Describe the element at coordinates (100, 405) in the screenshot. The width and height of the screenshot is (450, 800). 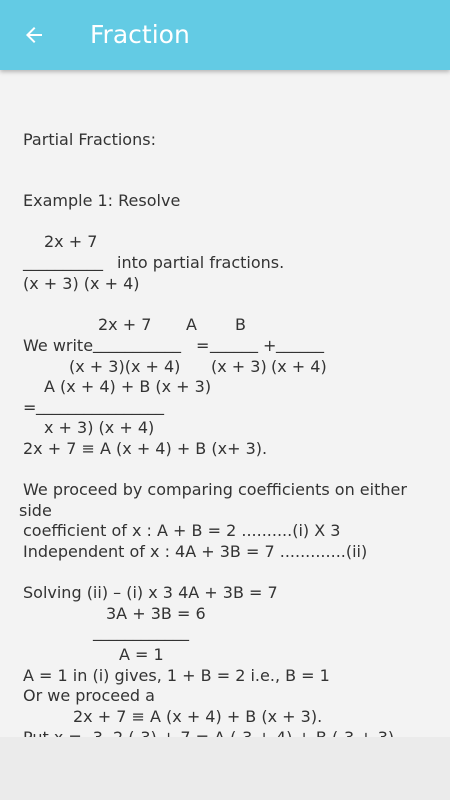
I see `combined-rule: ________________` at that location.